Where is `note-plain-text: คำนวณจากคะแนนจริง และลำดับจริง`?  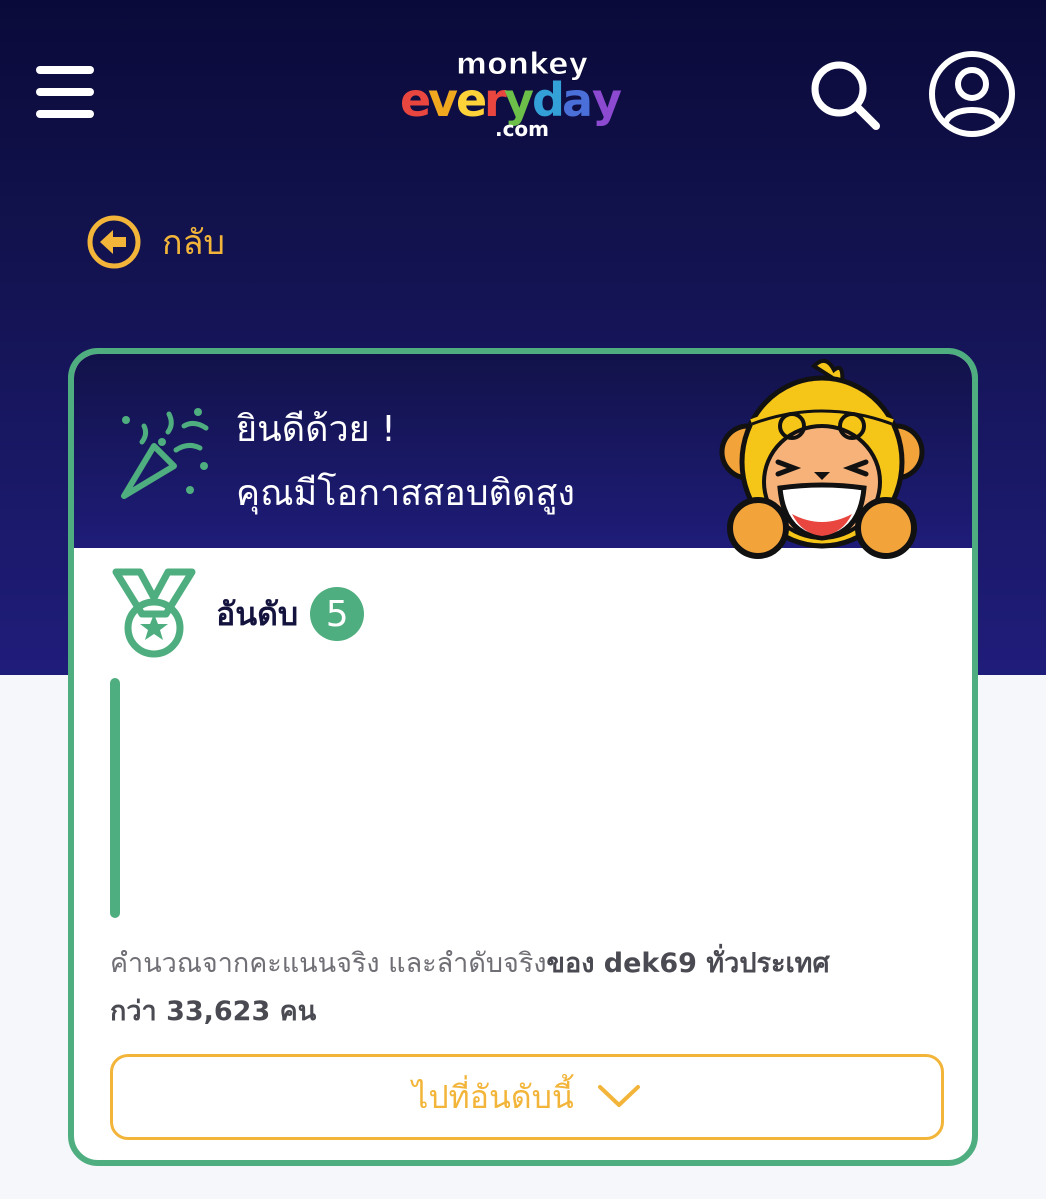 note-plain-text: คำนวณจากคะแนนจริง และลำดับจริง is located at coordinates (328, 963).